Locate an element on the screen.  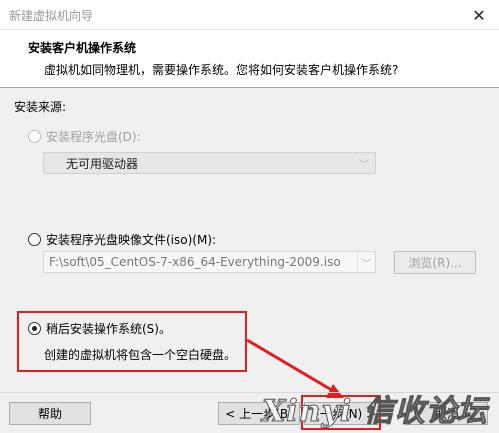
annotation-arrow-icon is located at coordinates (295, 368).